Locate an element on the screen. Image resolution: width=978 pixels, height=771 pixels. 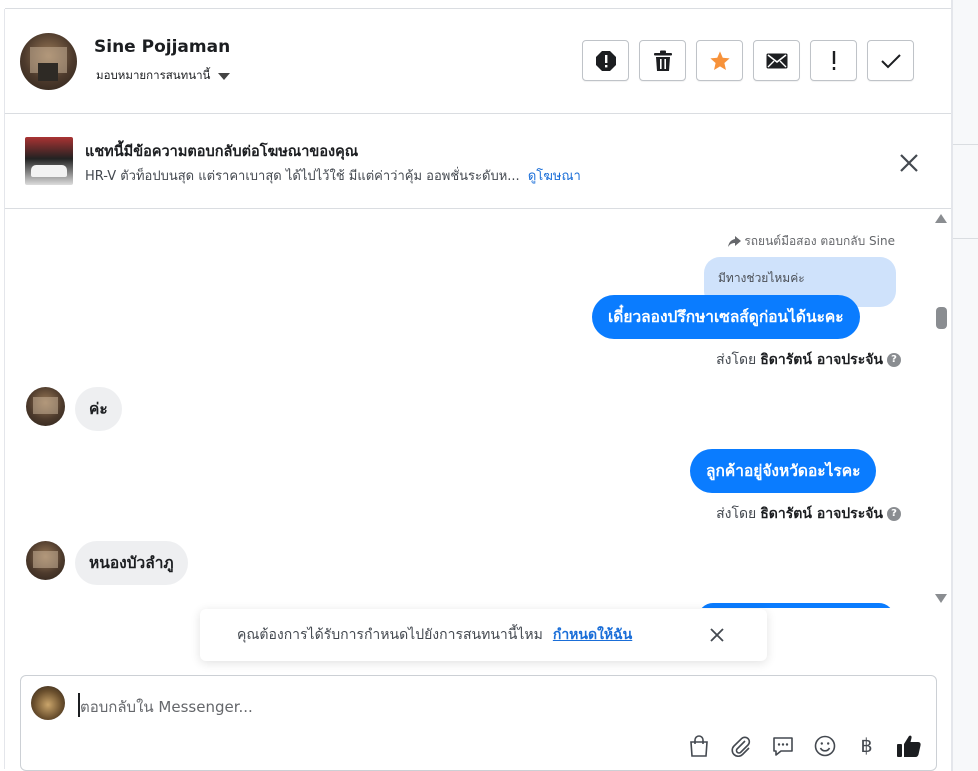
assign-dropdown: มอบหมายการสนทนานี้ is located at coordinates (163, 76).